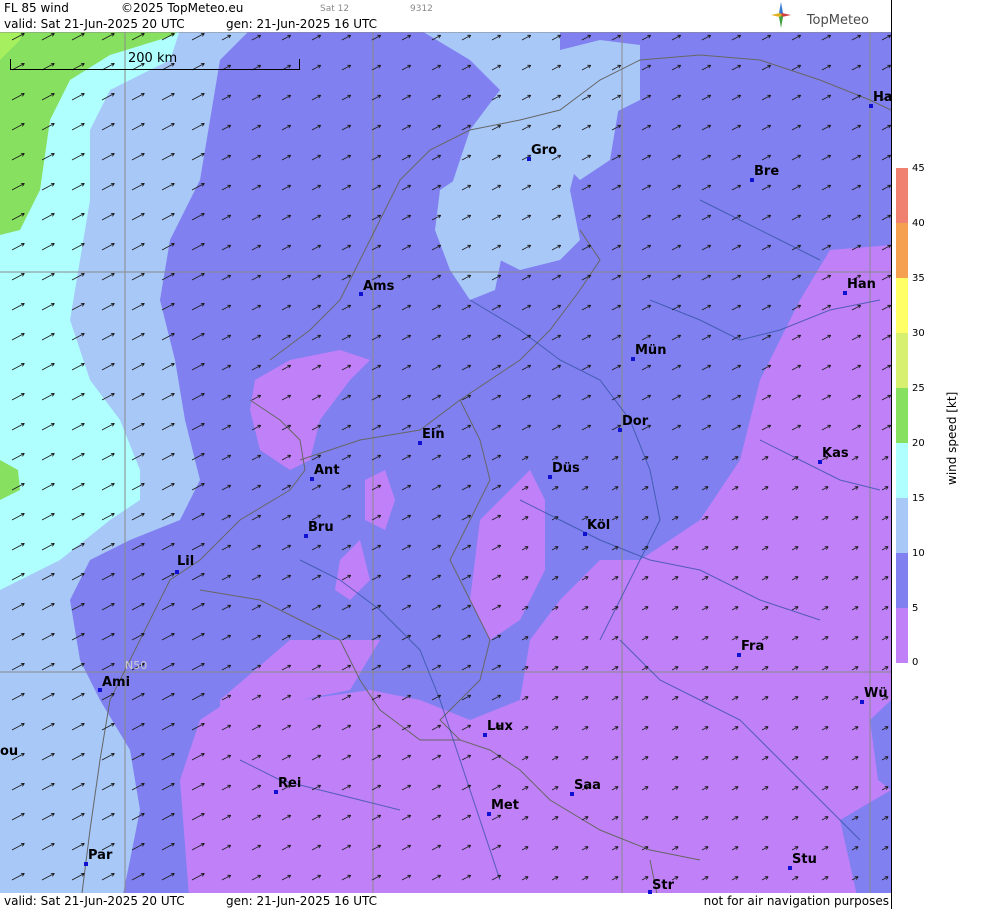 The image size is (983, 909). I want to click on city-fra: Fra, so click(750, 648).